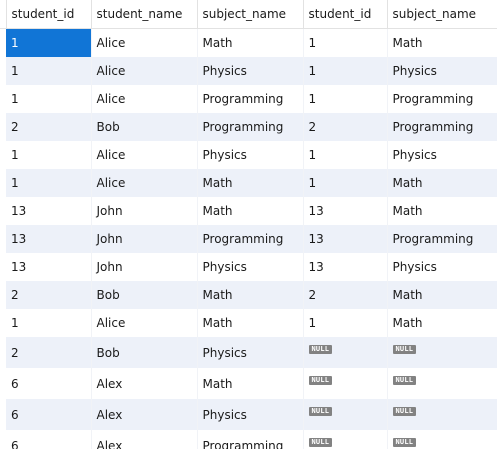 Image resolution: width=497 pixels, height=449 pixels. I want to click on table-row: 13 John Math 13 Math, so click(248, 211).